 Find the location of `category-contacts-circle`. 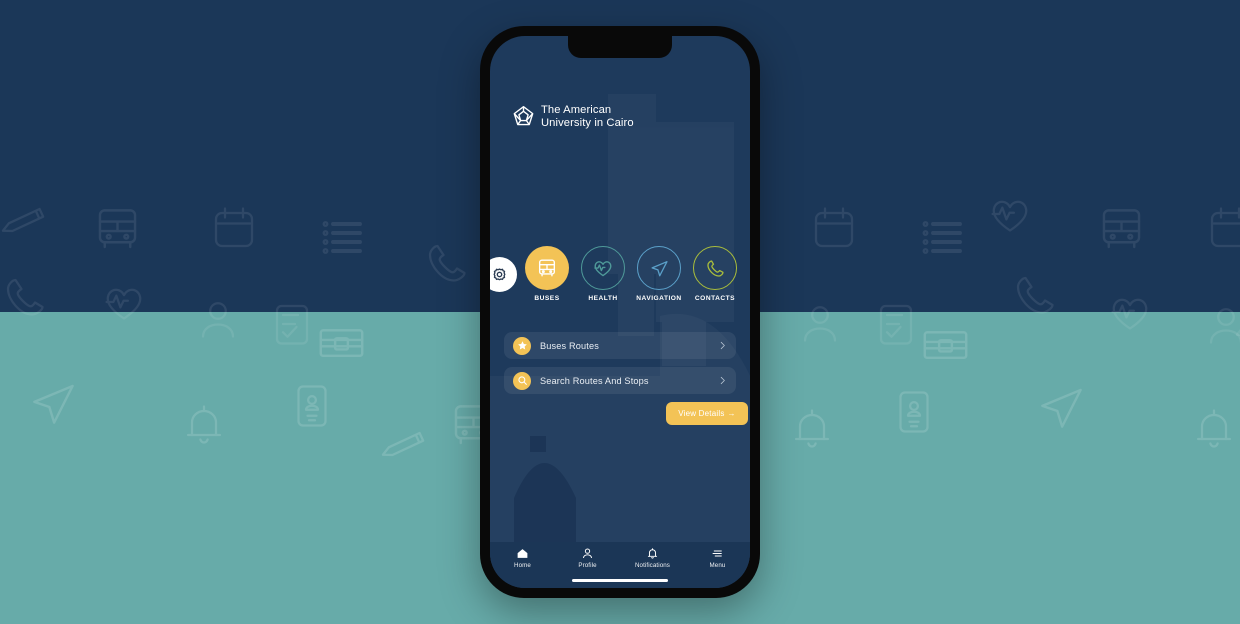

category-contacts-circle is located at coordinates (715, 268).